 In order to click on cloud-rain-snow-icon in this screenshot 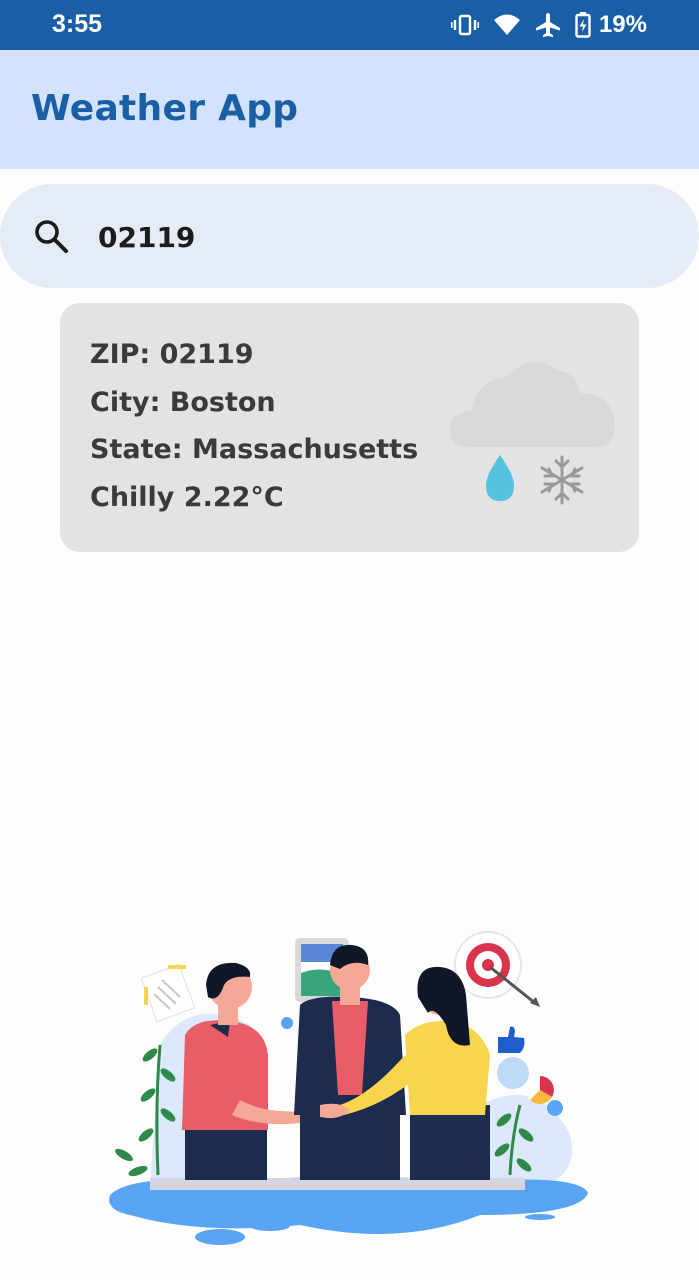, I will do `click(532, 433)`.